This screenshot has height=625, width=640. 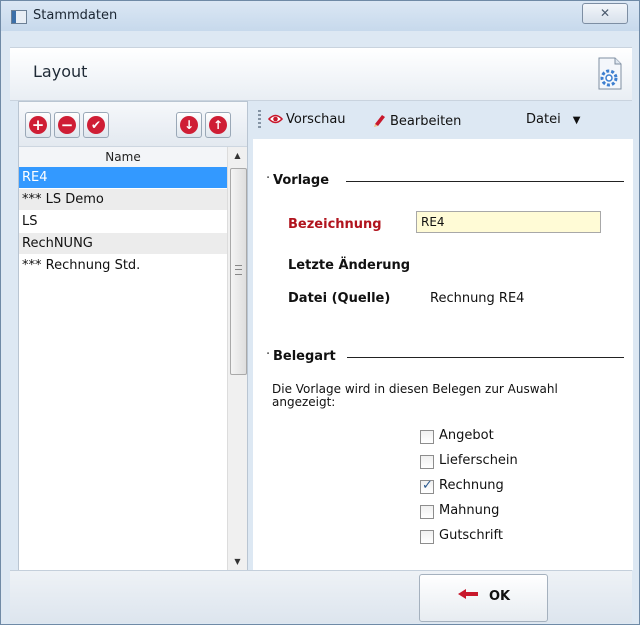 I want to click on minus-icon: −, so click(x=67, y=125).